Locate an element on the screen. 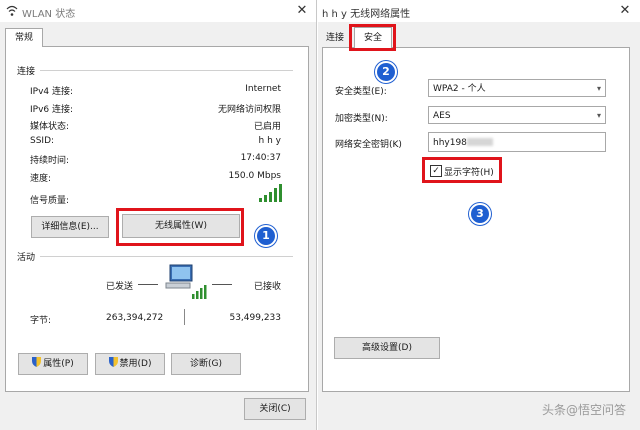 This screenshot has width=640, height=430. step-badge-1: 1 is located at coordinates (266, 236).